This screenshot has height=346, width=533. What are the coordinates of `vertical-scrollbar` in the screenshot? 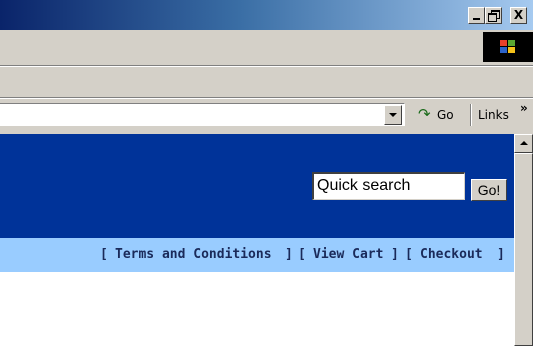 It's located at (523, 240).